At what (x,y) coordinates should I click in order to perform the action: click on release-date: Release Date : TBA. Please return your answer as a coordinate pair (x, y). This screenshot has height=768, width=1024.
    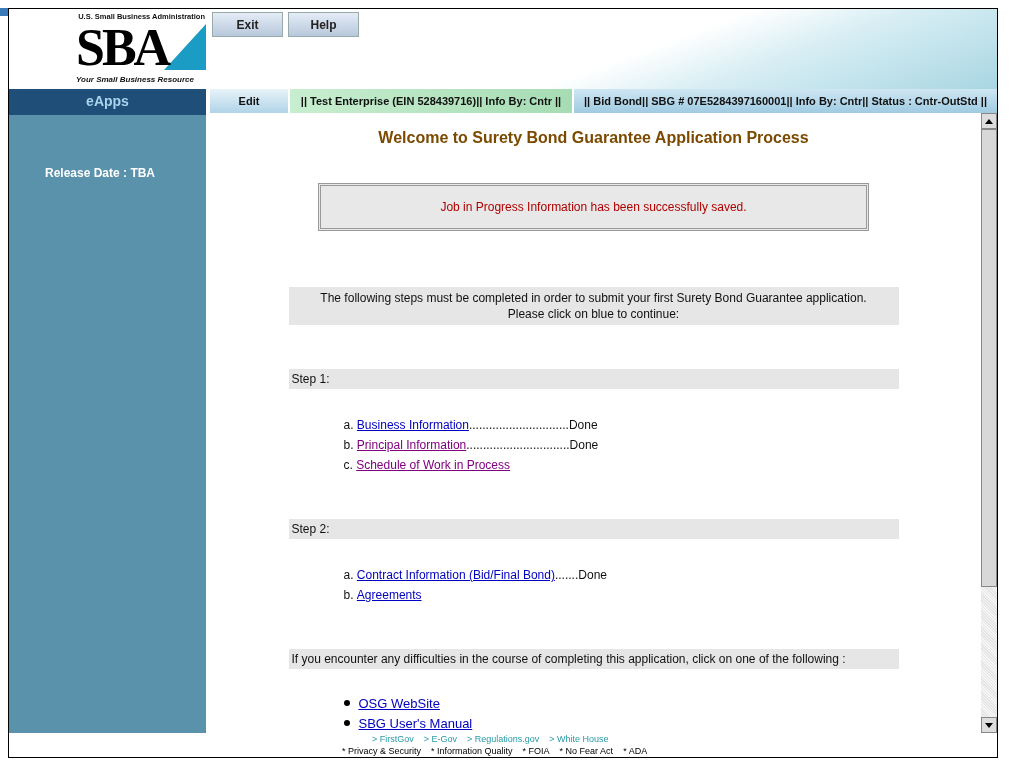
    Looking at the image, I should click on (100, 173).